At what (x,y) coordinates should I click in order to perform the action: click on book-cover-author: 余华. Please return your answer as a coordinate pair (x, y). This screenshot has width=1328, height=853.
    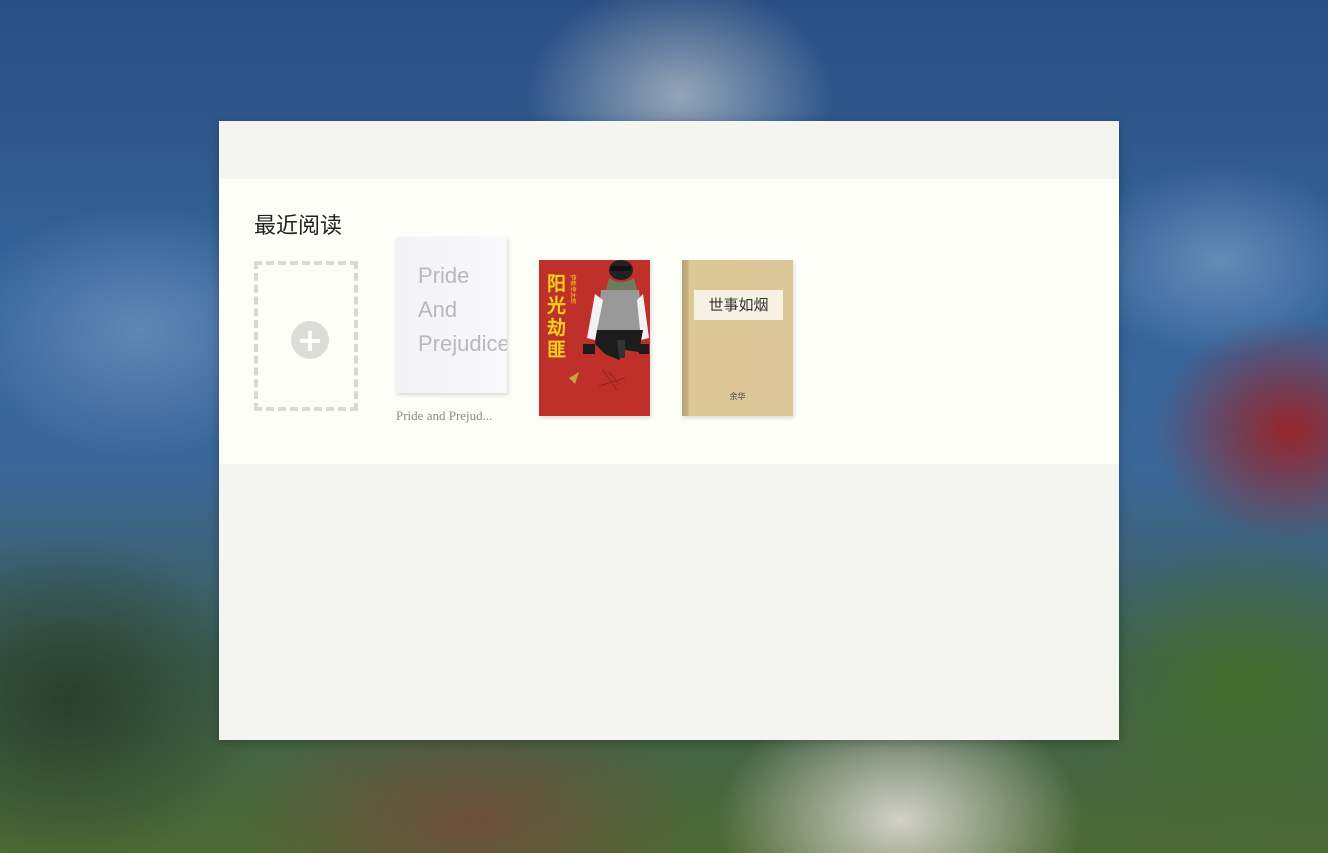
    Looking at the image, I should click on (737, 396).